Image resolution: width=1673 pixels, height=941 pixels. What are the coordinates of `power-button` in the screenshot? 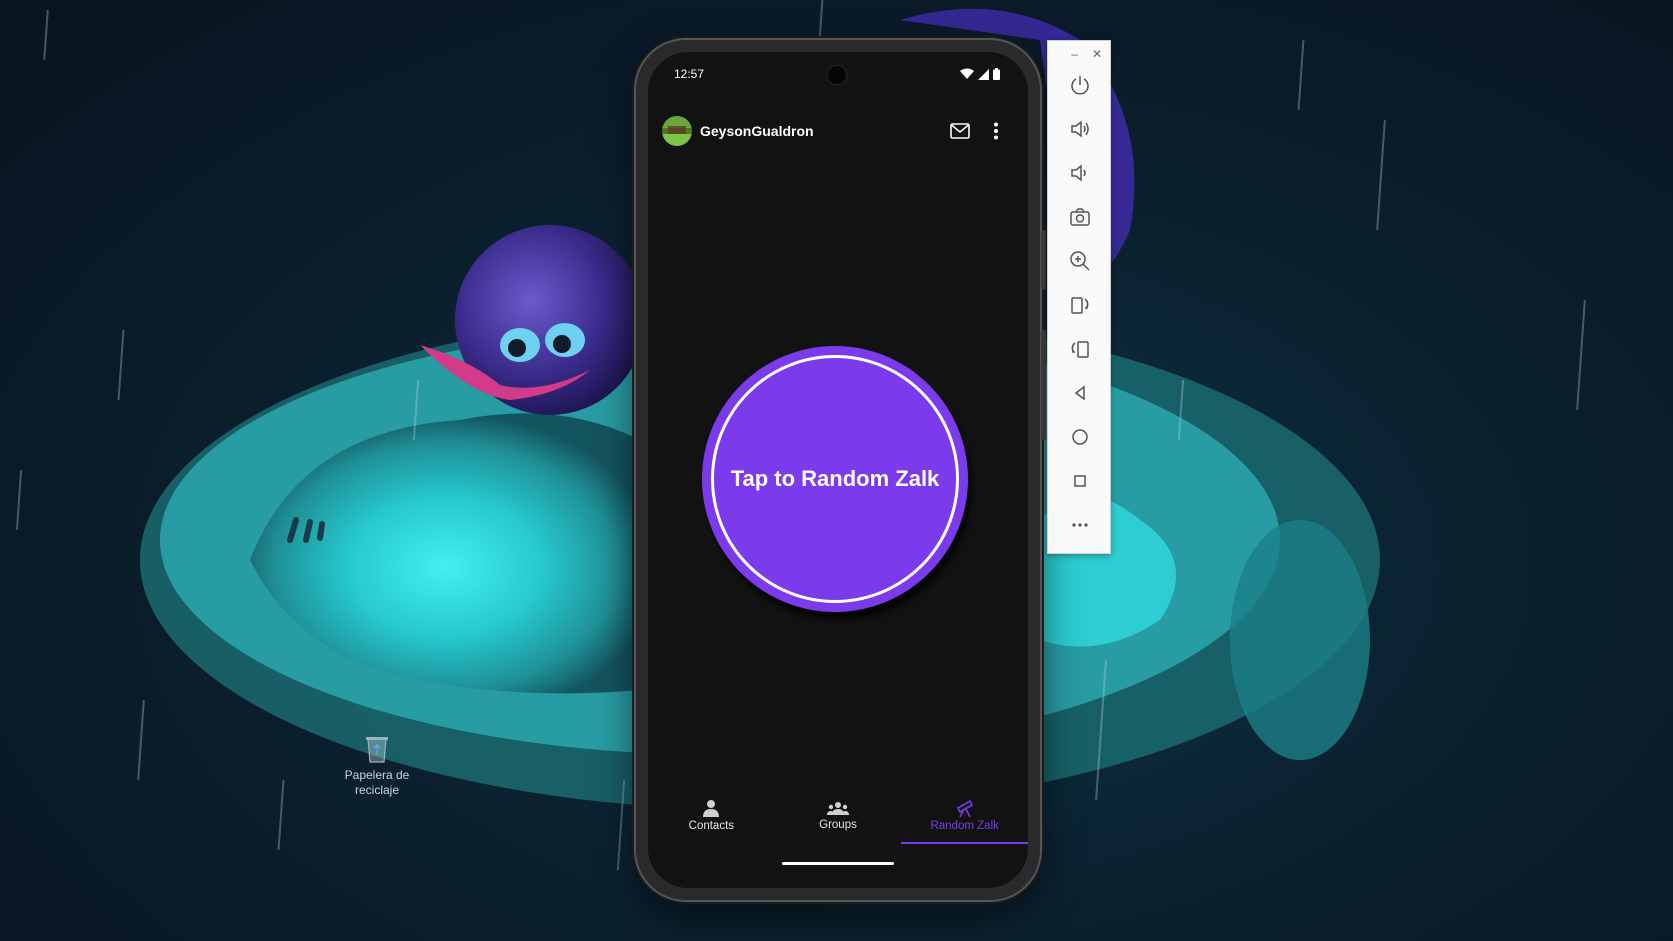 It's located at (1080, 85).